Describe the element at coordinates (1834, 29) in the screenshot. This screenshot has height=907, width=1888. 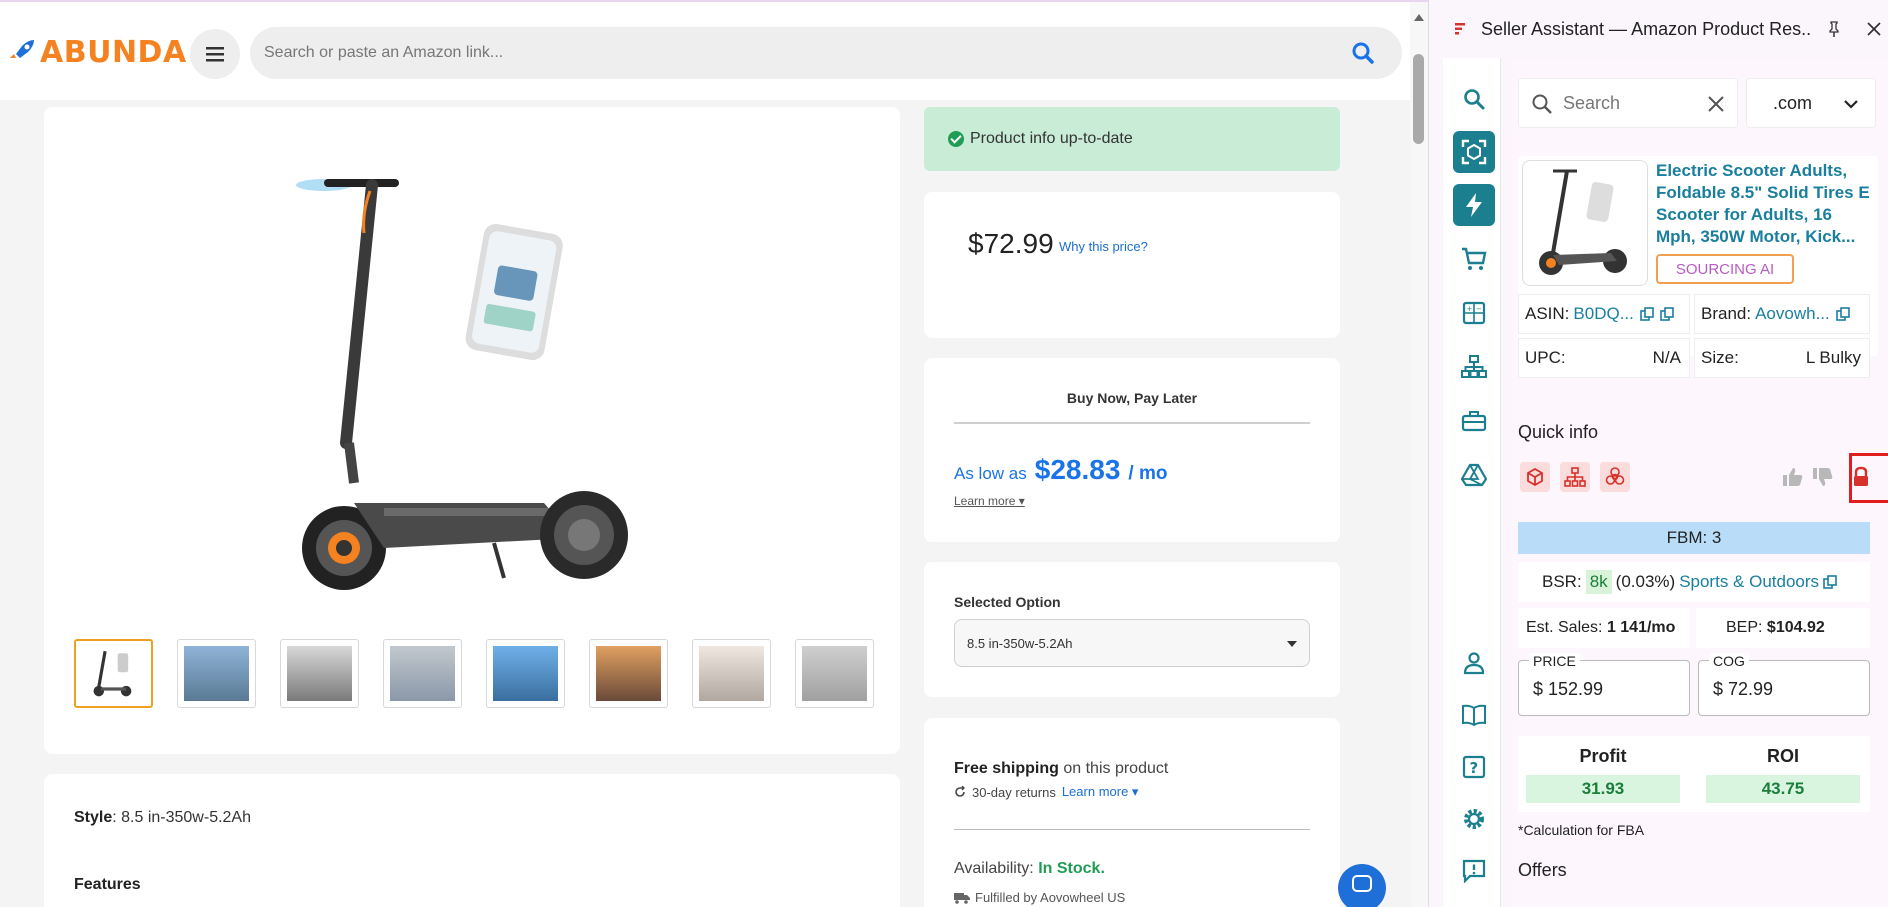
I see `pin-icon` at that location.